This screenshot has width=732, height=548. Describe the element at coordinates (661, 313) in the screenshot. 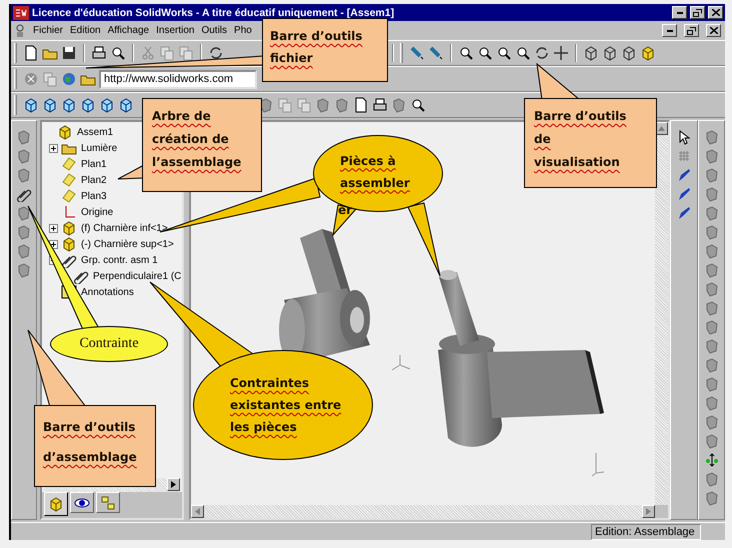

I see `vertical-scrollbar` at that location.